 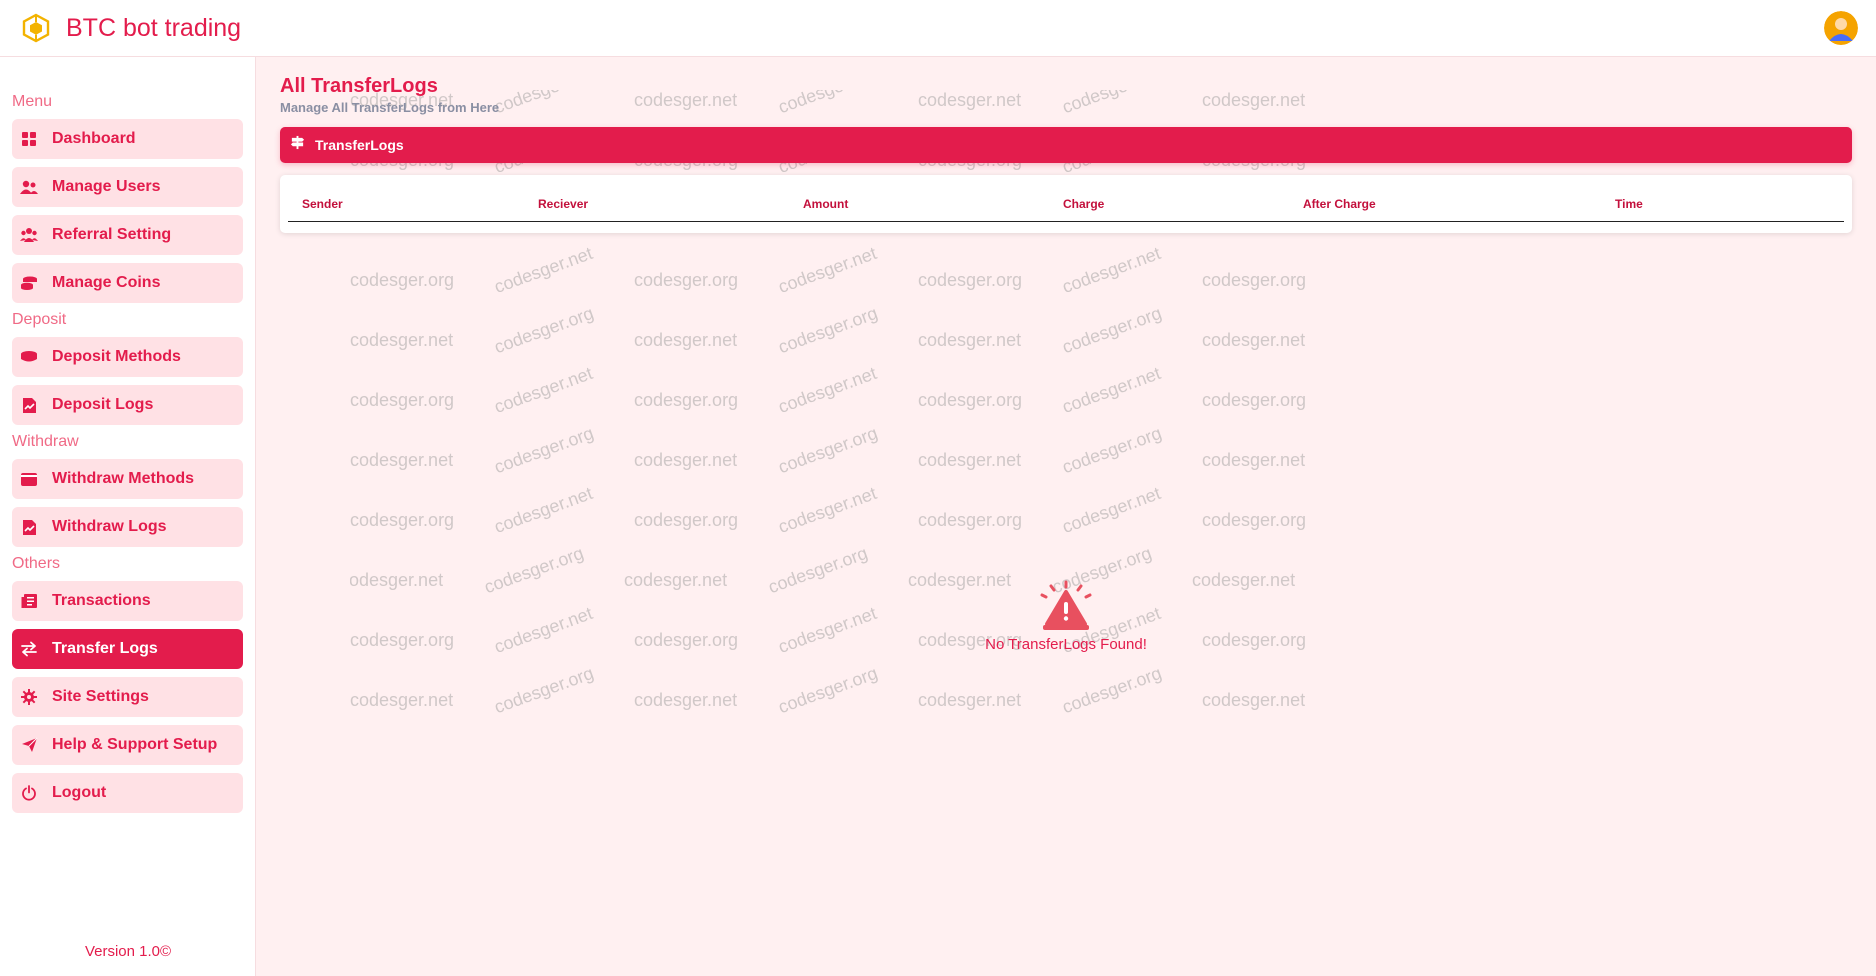 What do you see at coordinates (29, 697) in the screenshot?
I see `gear-icon` at bounding box center [29, 697].